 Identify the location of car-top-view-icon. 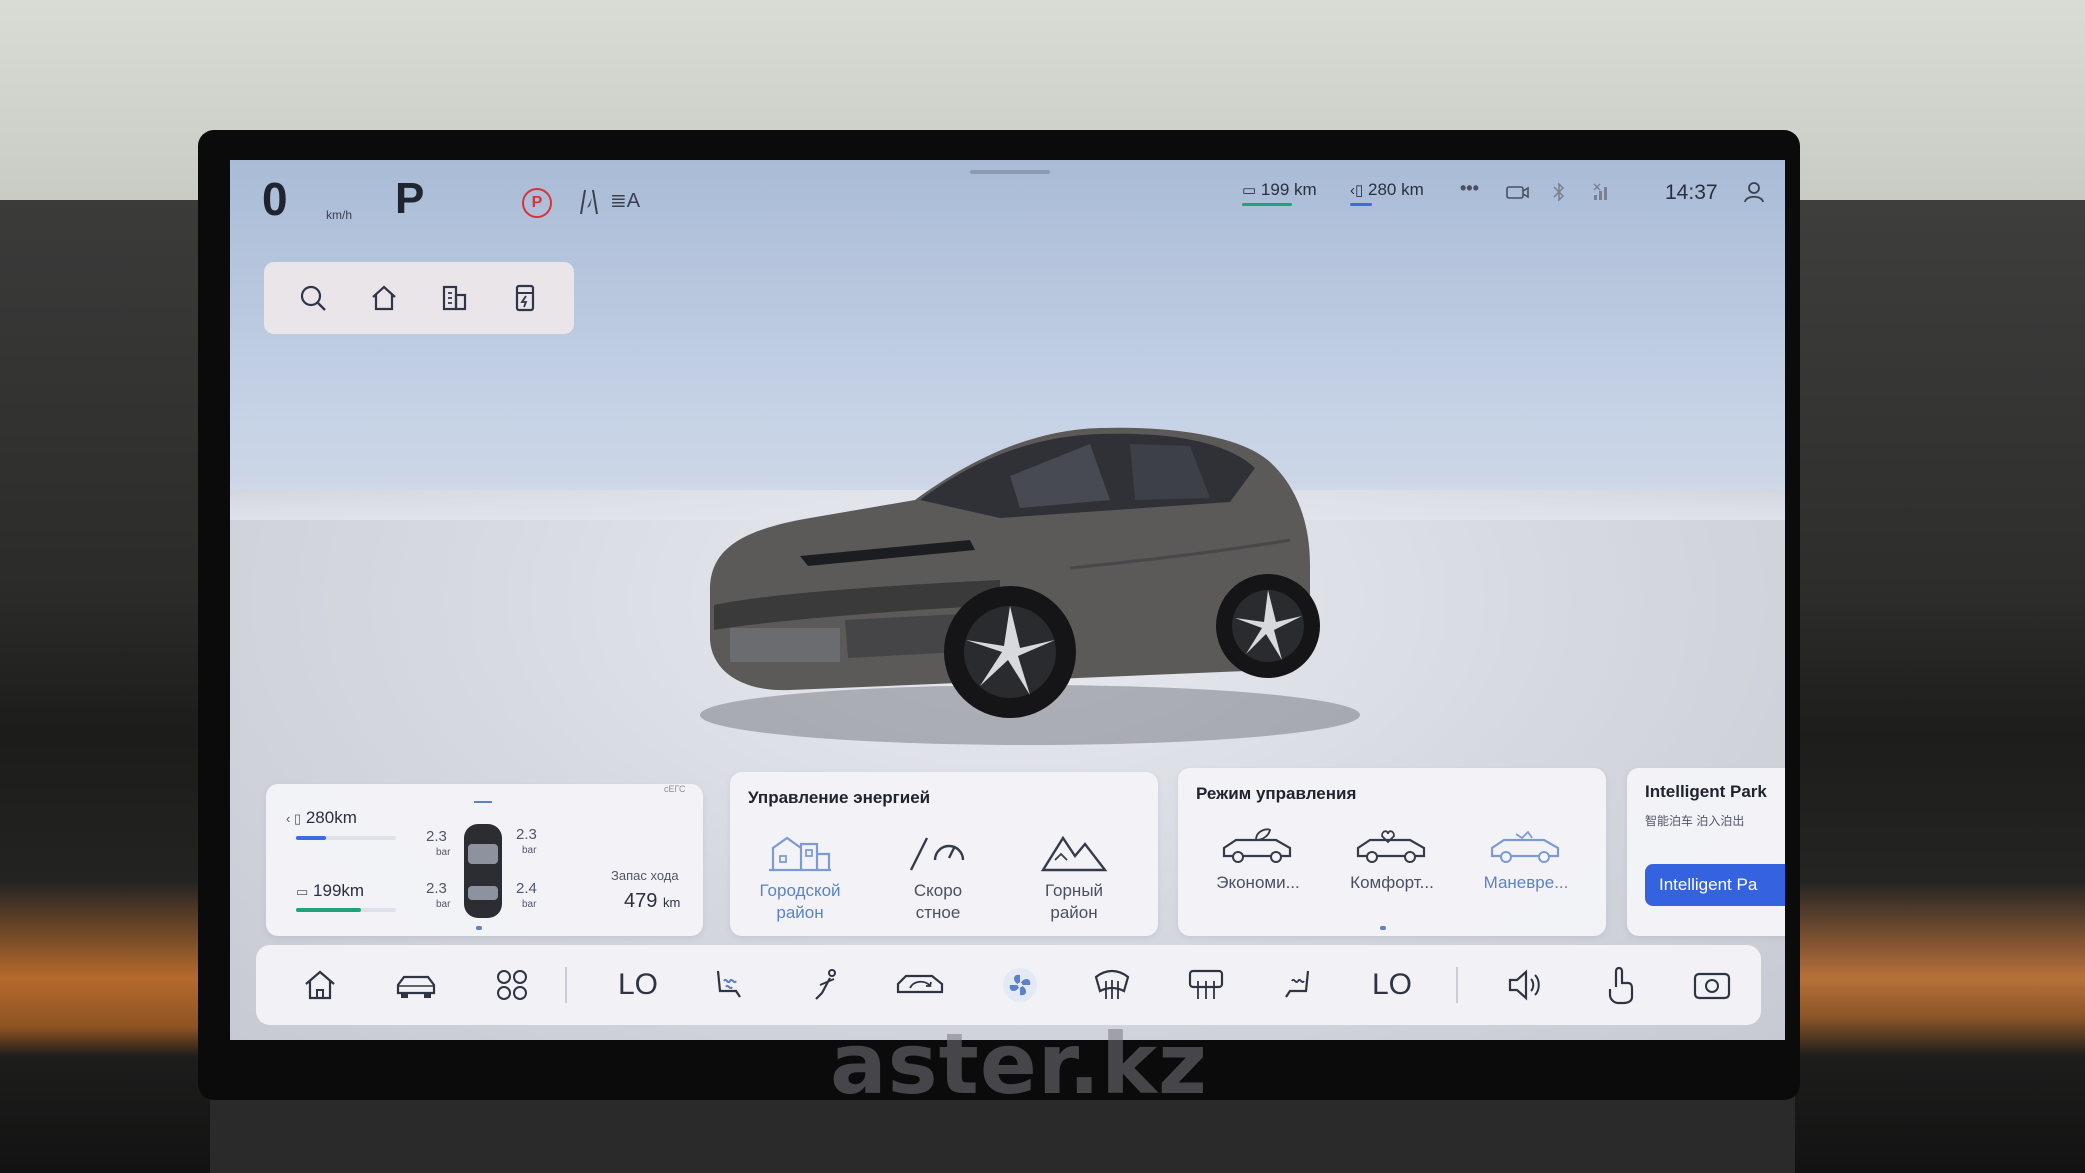
(483, 862).